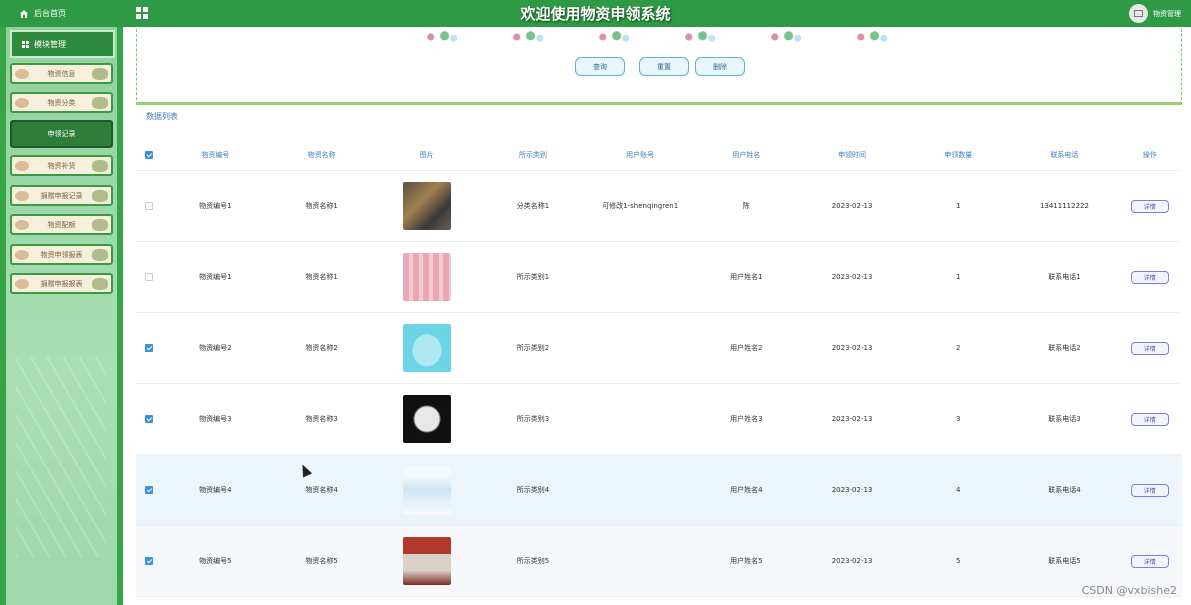 This screenshot has height=605, width=1191. I want to click on col-header: 物资编号, so click(215, 155).